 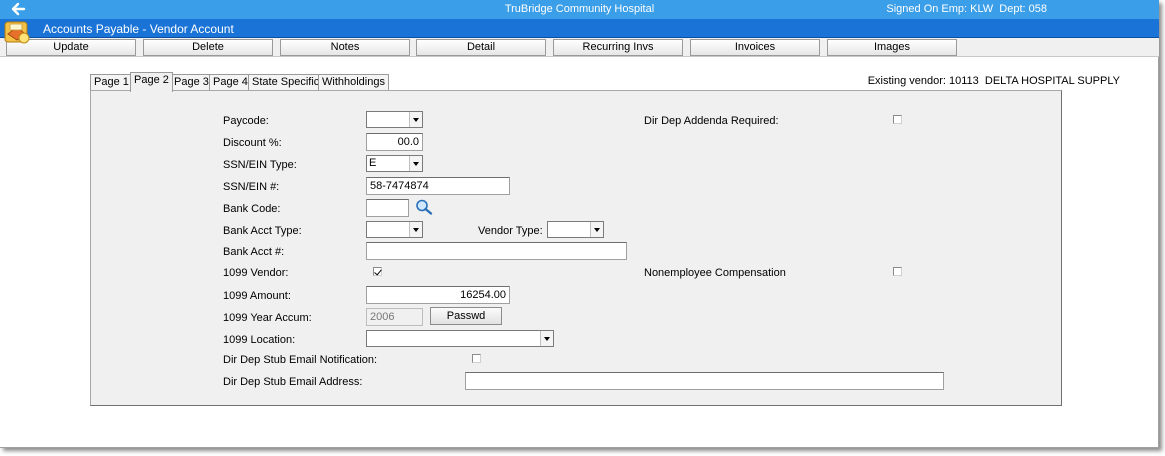 I want to click on screen-title: Accounts Payable - Vendor Account, so click(x=138, y=29).